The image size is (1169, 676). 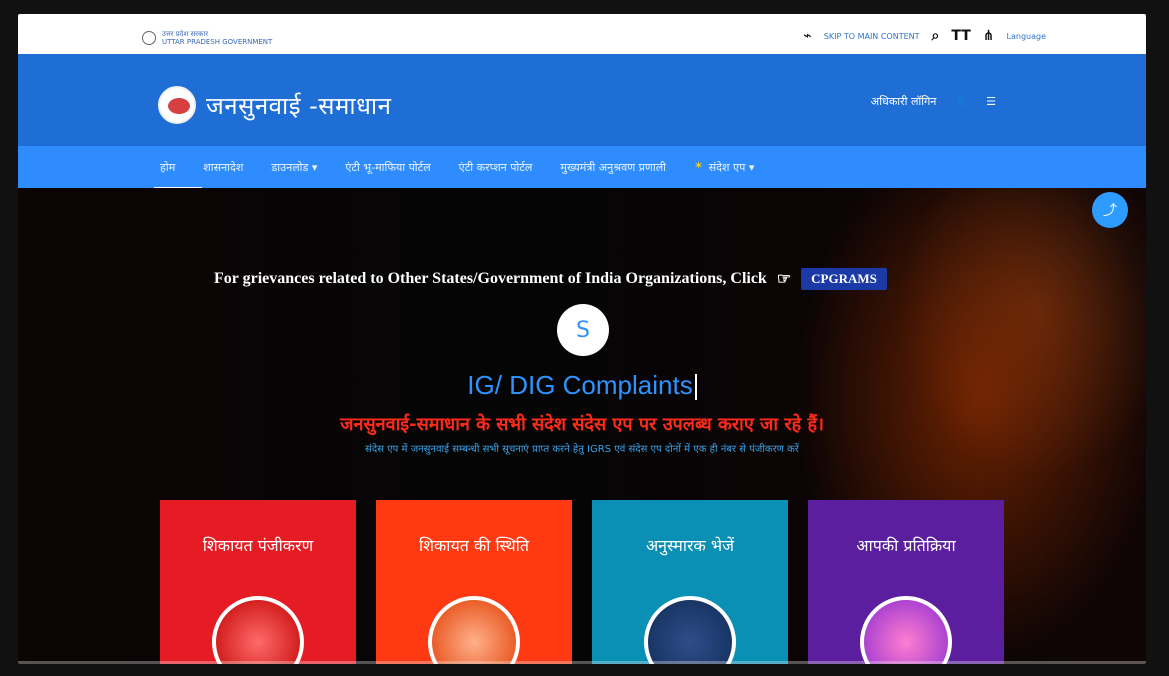 I want to click on share-button: ⤴, so click(x=1110, y=210).